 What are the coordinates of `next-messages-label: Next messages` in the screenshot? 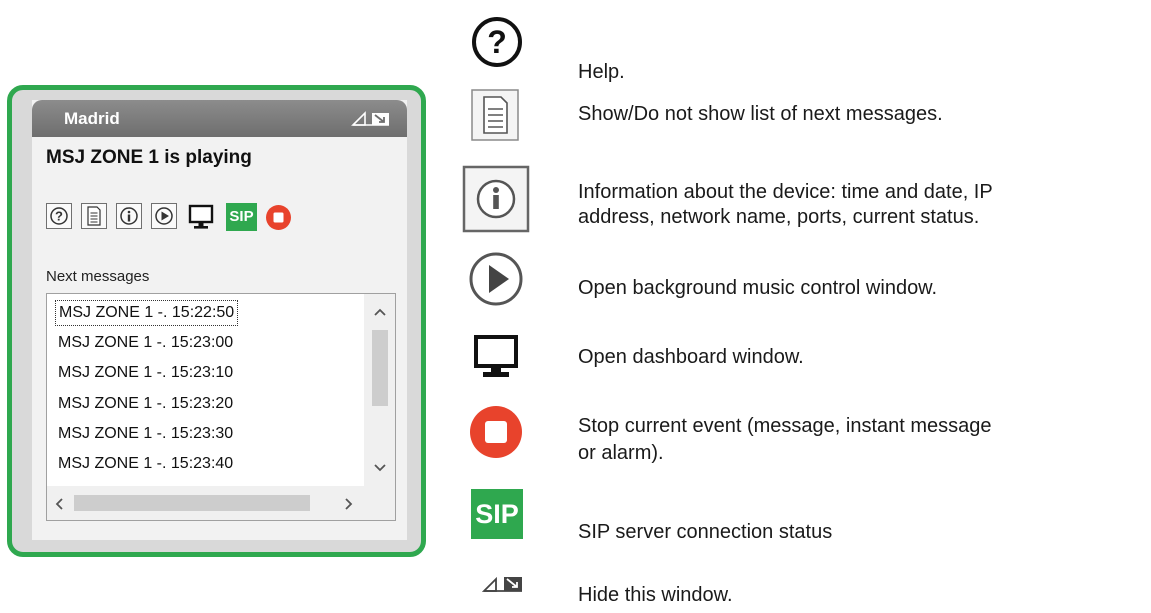 It's located at (98, 276).